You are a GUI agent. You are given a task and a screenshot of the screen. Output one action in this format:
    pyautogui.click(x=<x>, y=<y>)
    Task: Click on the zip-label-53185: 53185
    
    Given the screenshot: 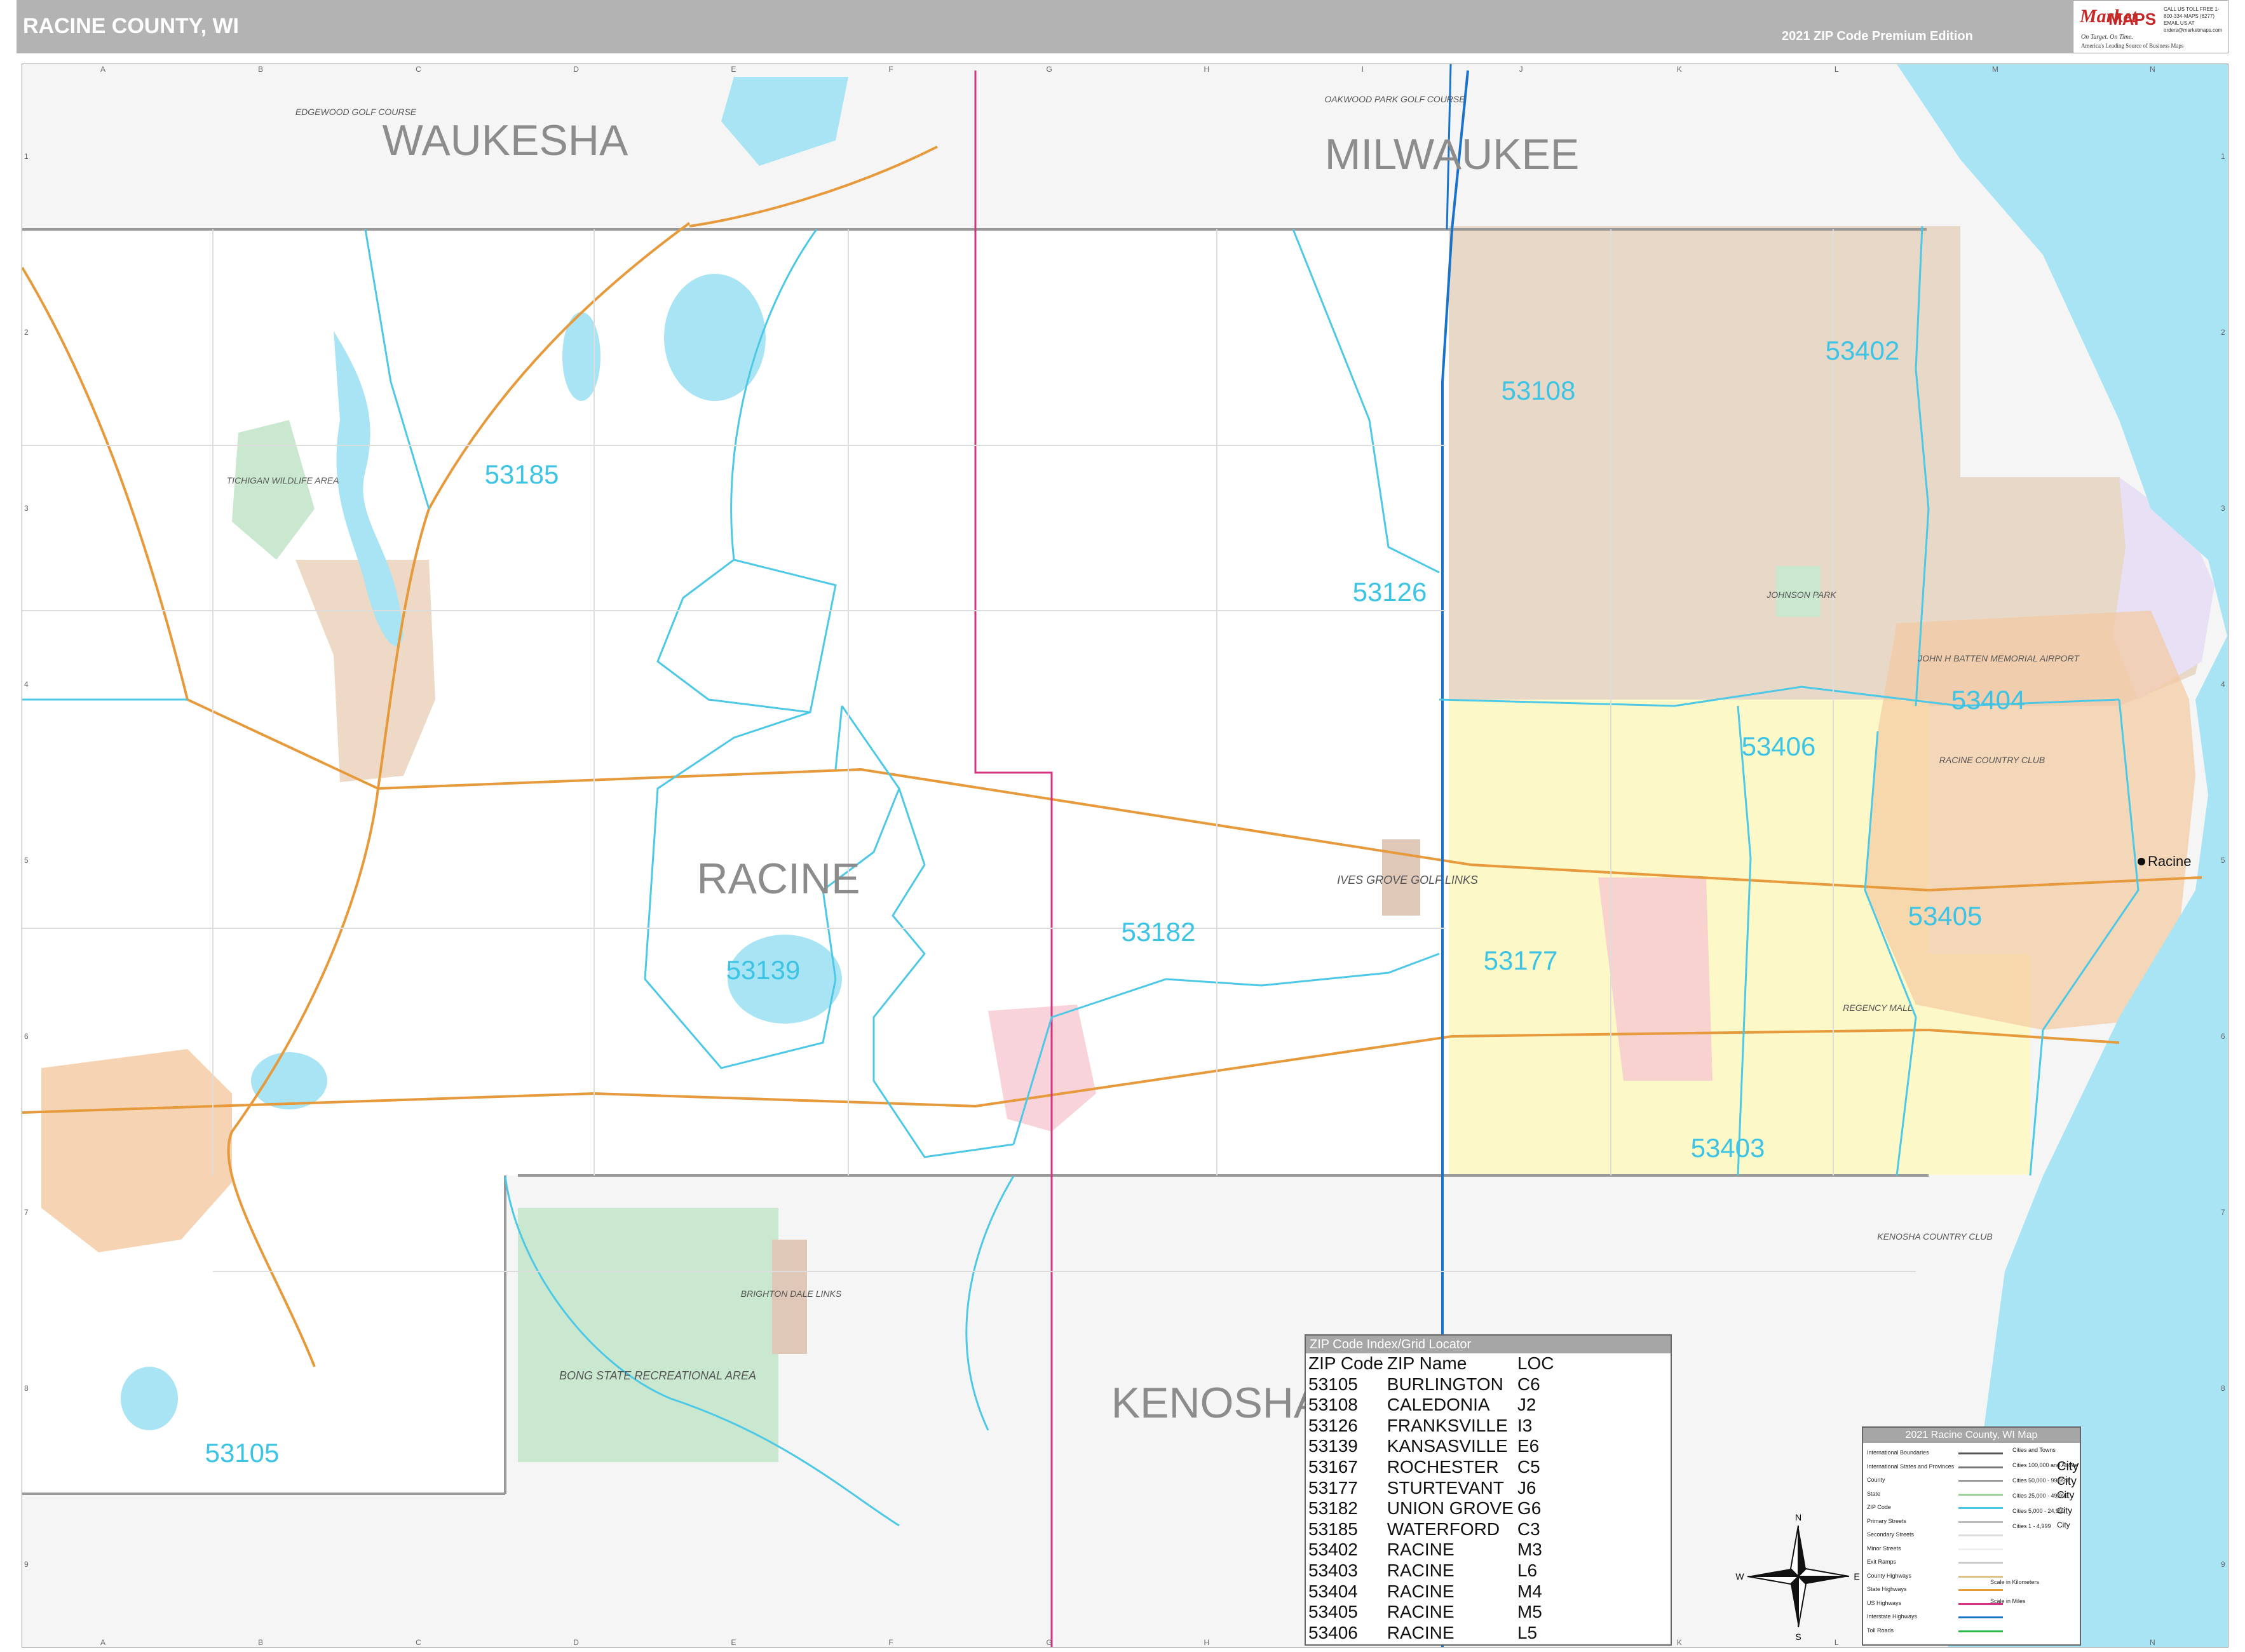 What is the action you would take?
    pyautogui.click(x=522, y=474)
    